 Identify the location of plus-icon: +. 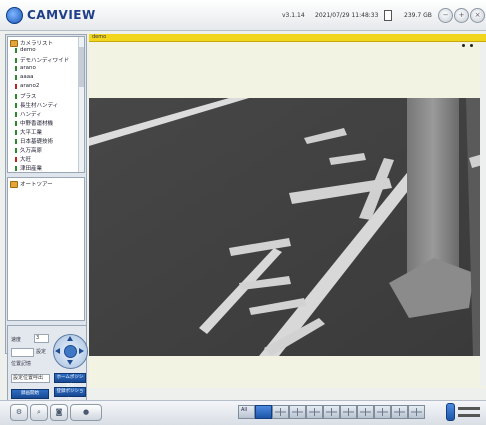
(461, 15).